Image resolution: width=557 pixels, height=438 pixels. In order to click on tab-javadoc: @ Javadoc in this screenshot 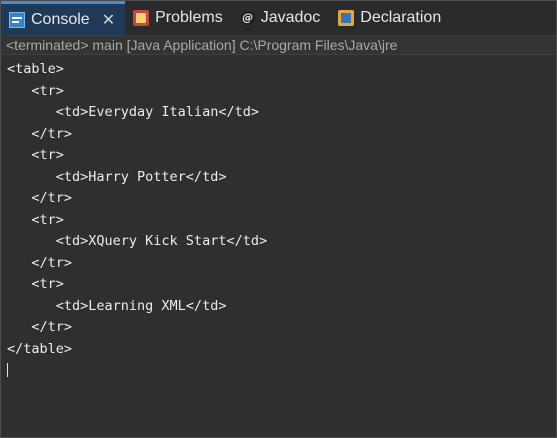, I will do `click(282, 18)`.